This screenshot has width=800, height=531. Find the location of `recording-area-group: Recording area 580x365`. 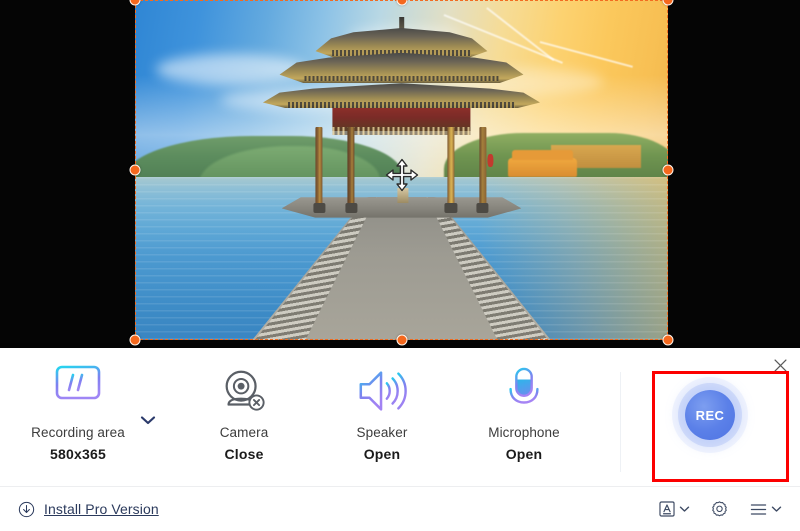

recording-area-group: Recording area 580x365 is located at coordinates (87, 412).